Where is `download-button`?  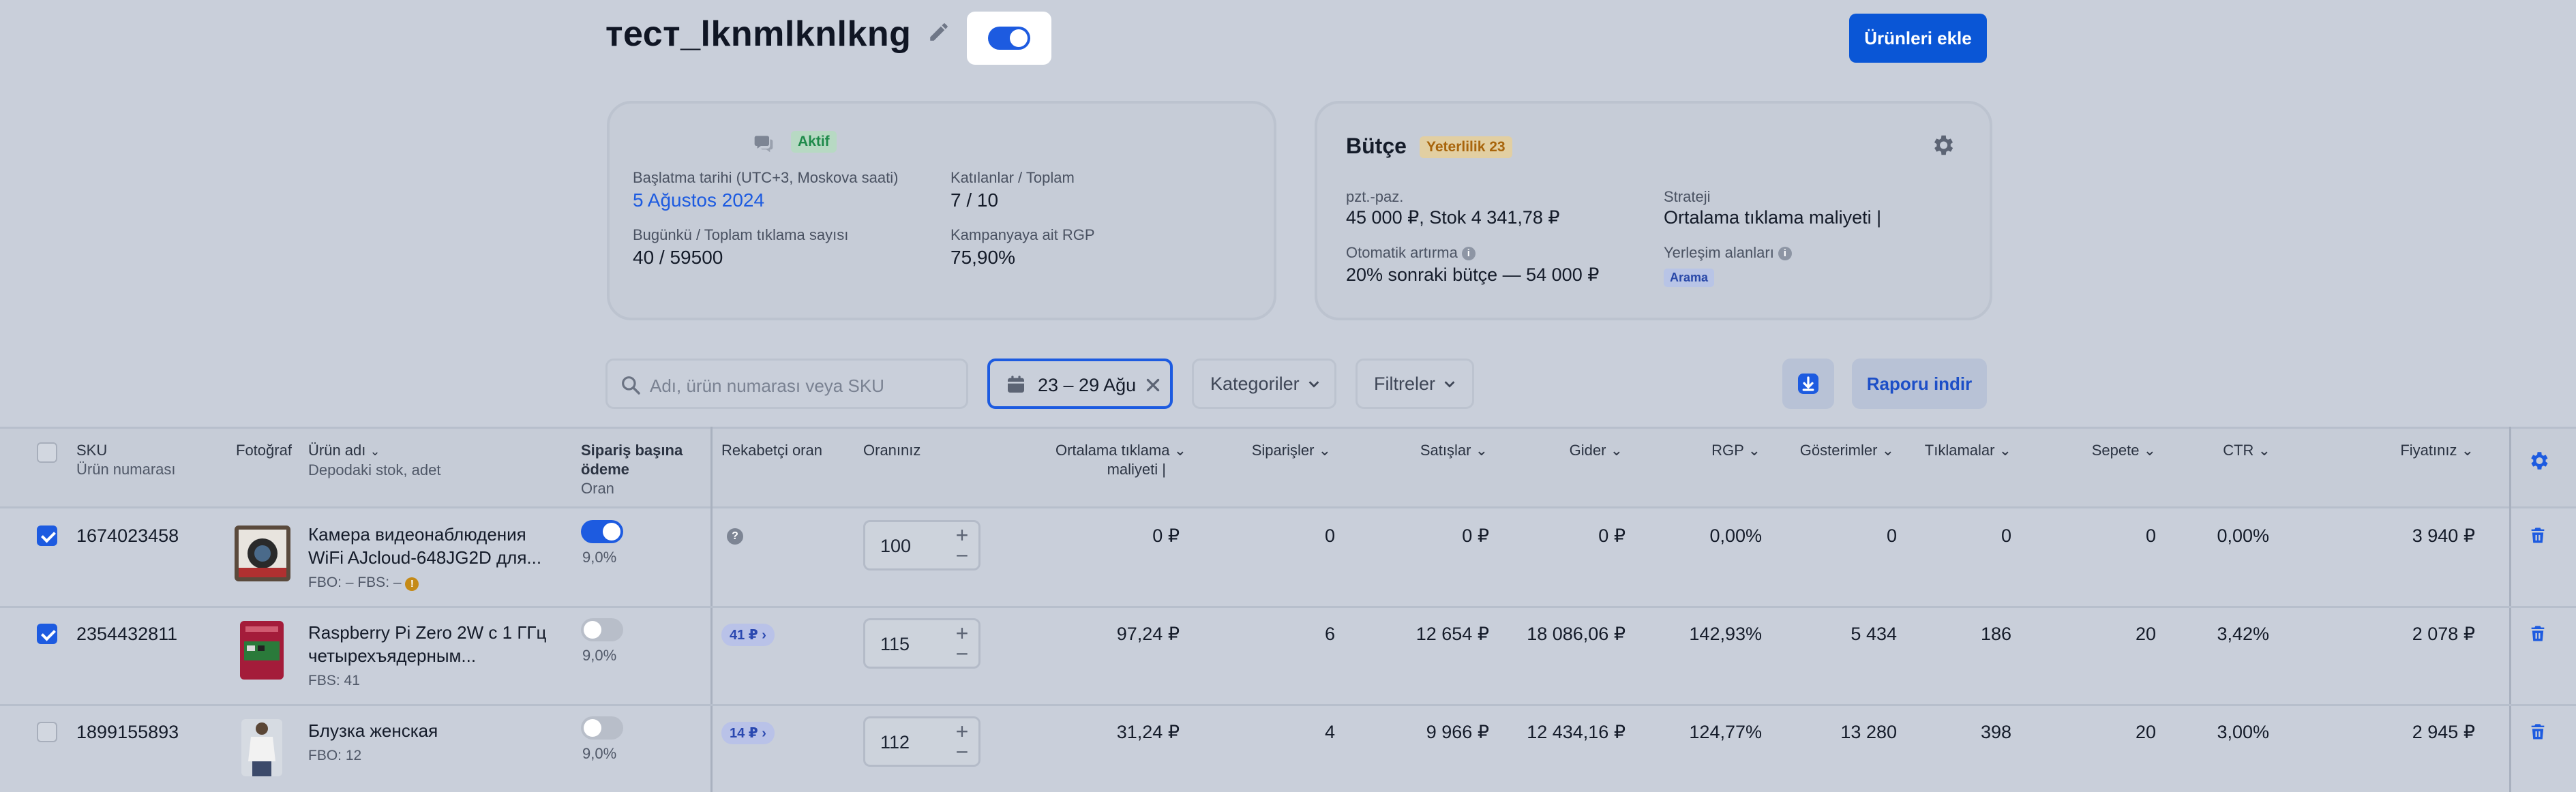
download-button is located at coordinates (1808, 384).